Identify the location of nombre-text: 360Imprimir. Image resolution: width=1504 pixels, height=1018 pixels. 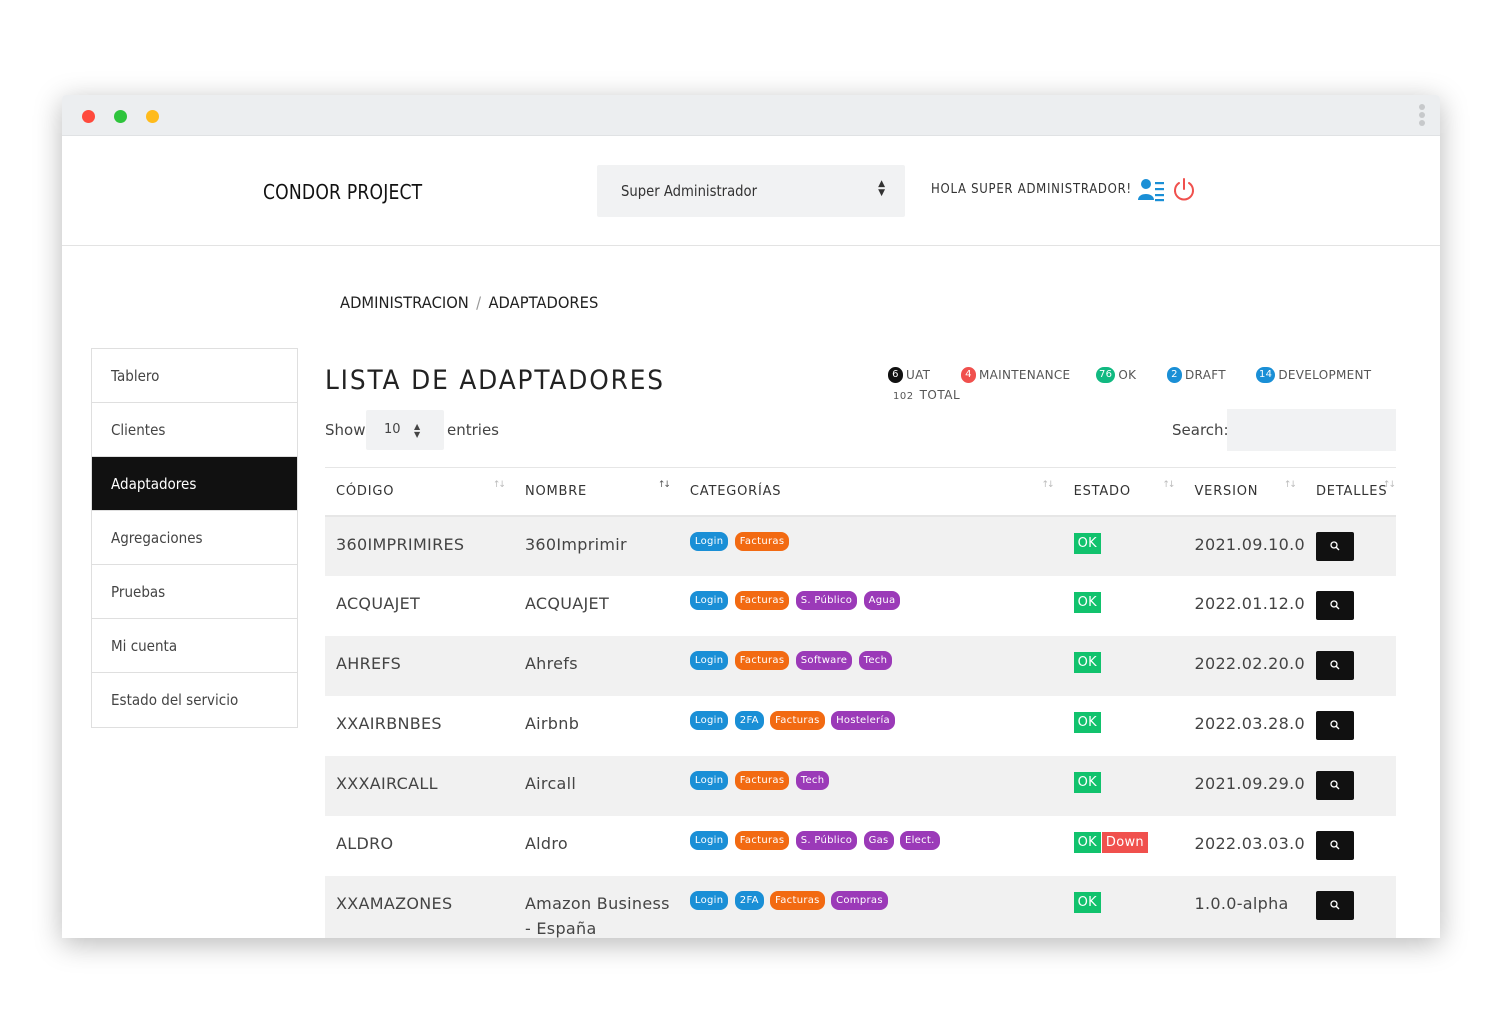
(575, 544).